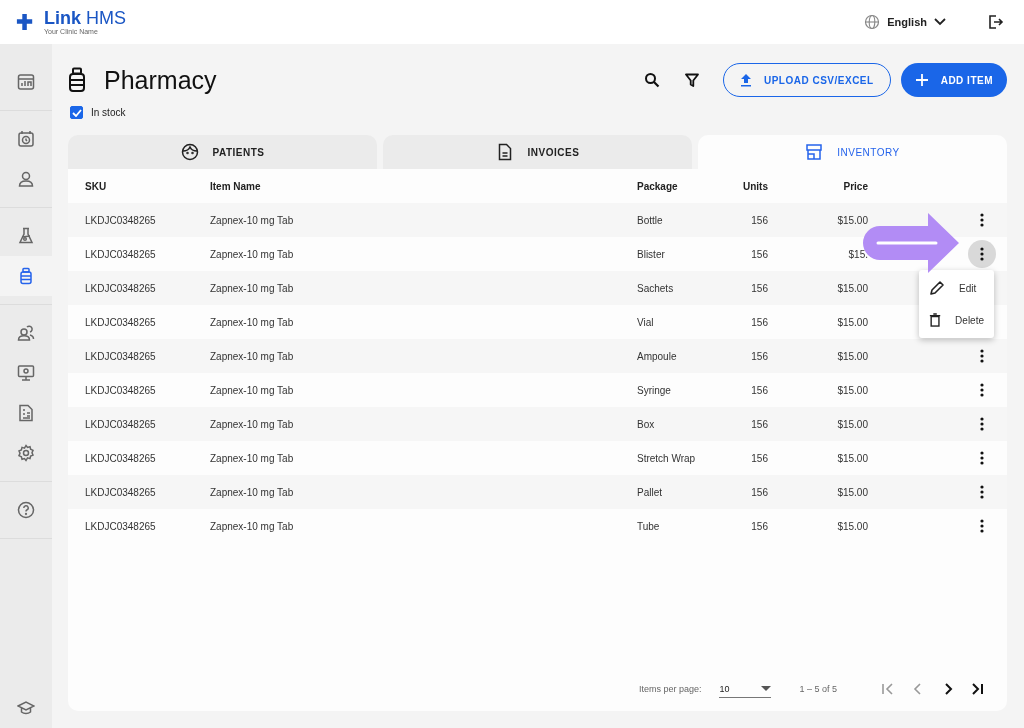  Describe the element at coordinates (818, 689) in the screenshot. I see `page-range: 1 – 5 of 5` at that location.